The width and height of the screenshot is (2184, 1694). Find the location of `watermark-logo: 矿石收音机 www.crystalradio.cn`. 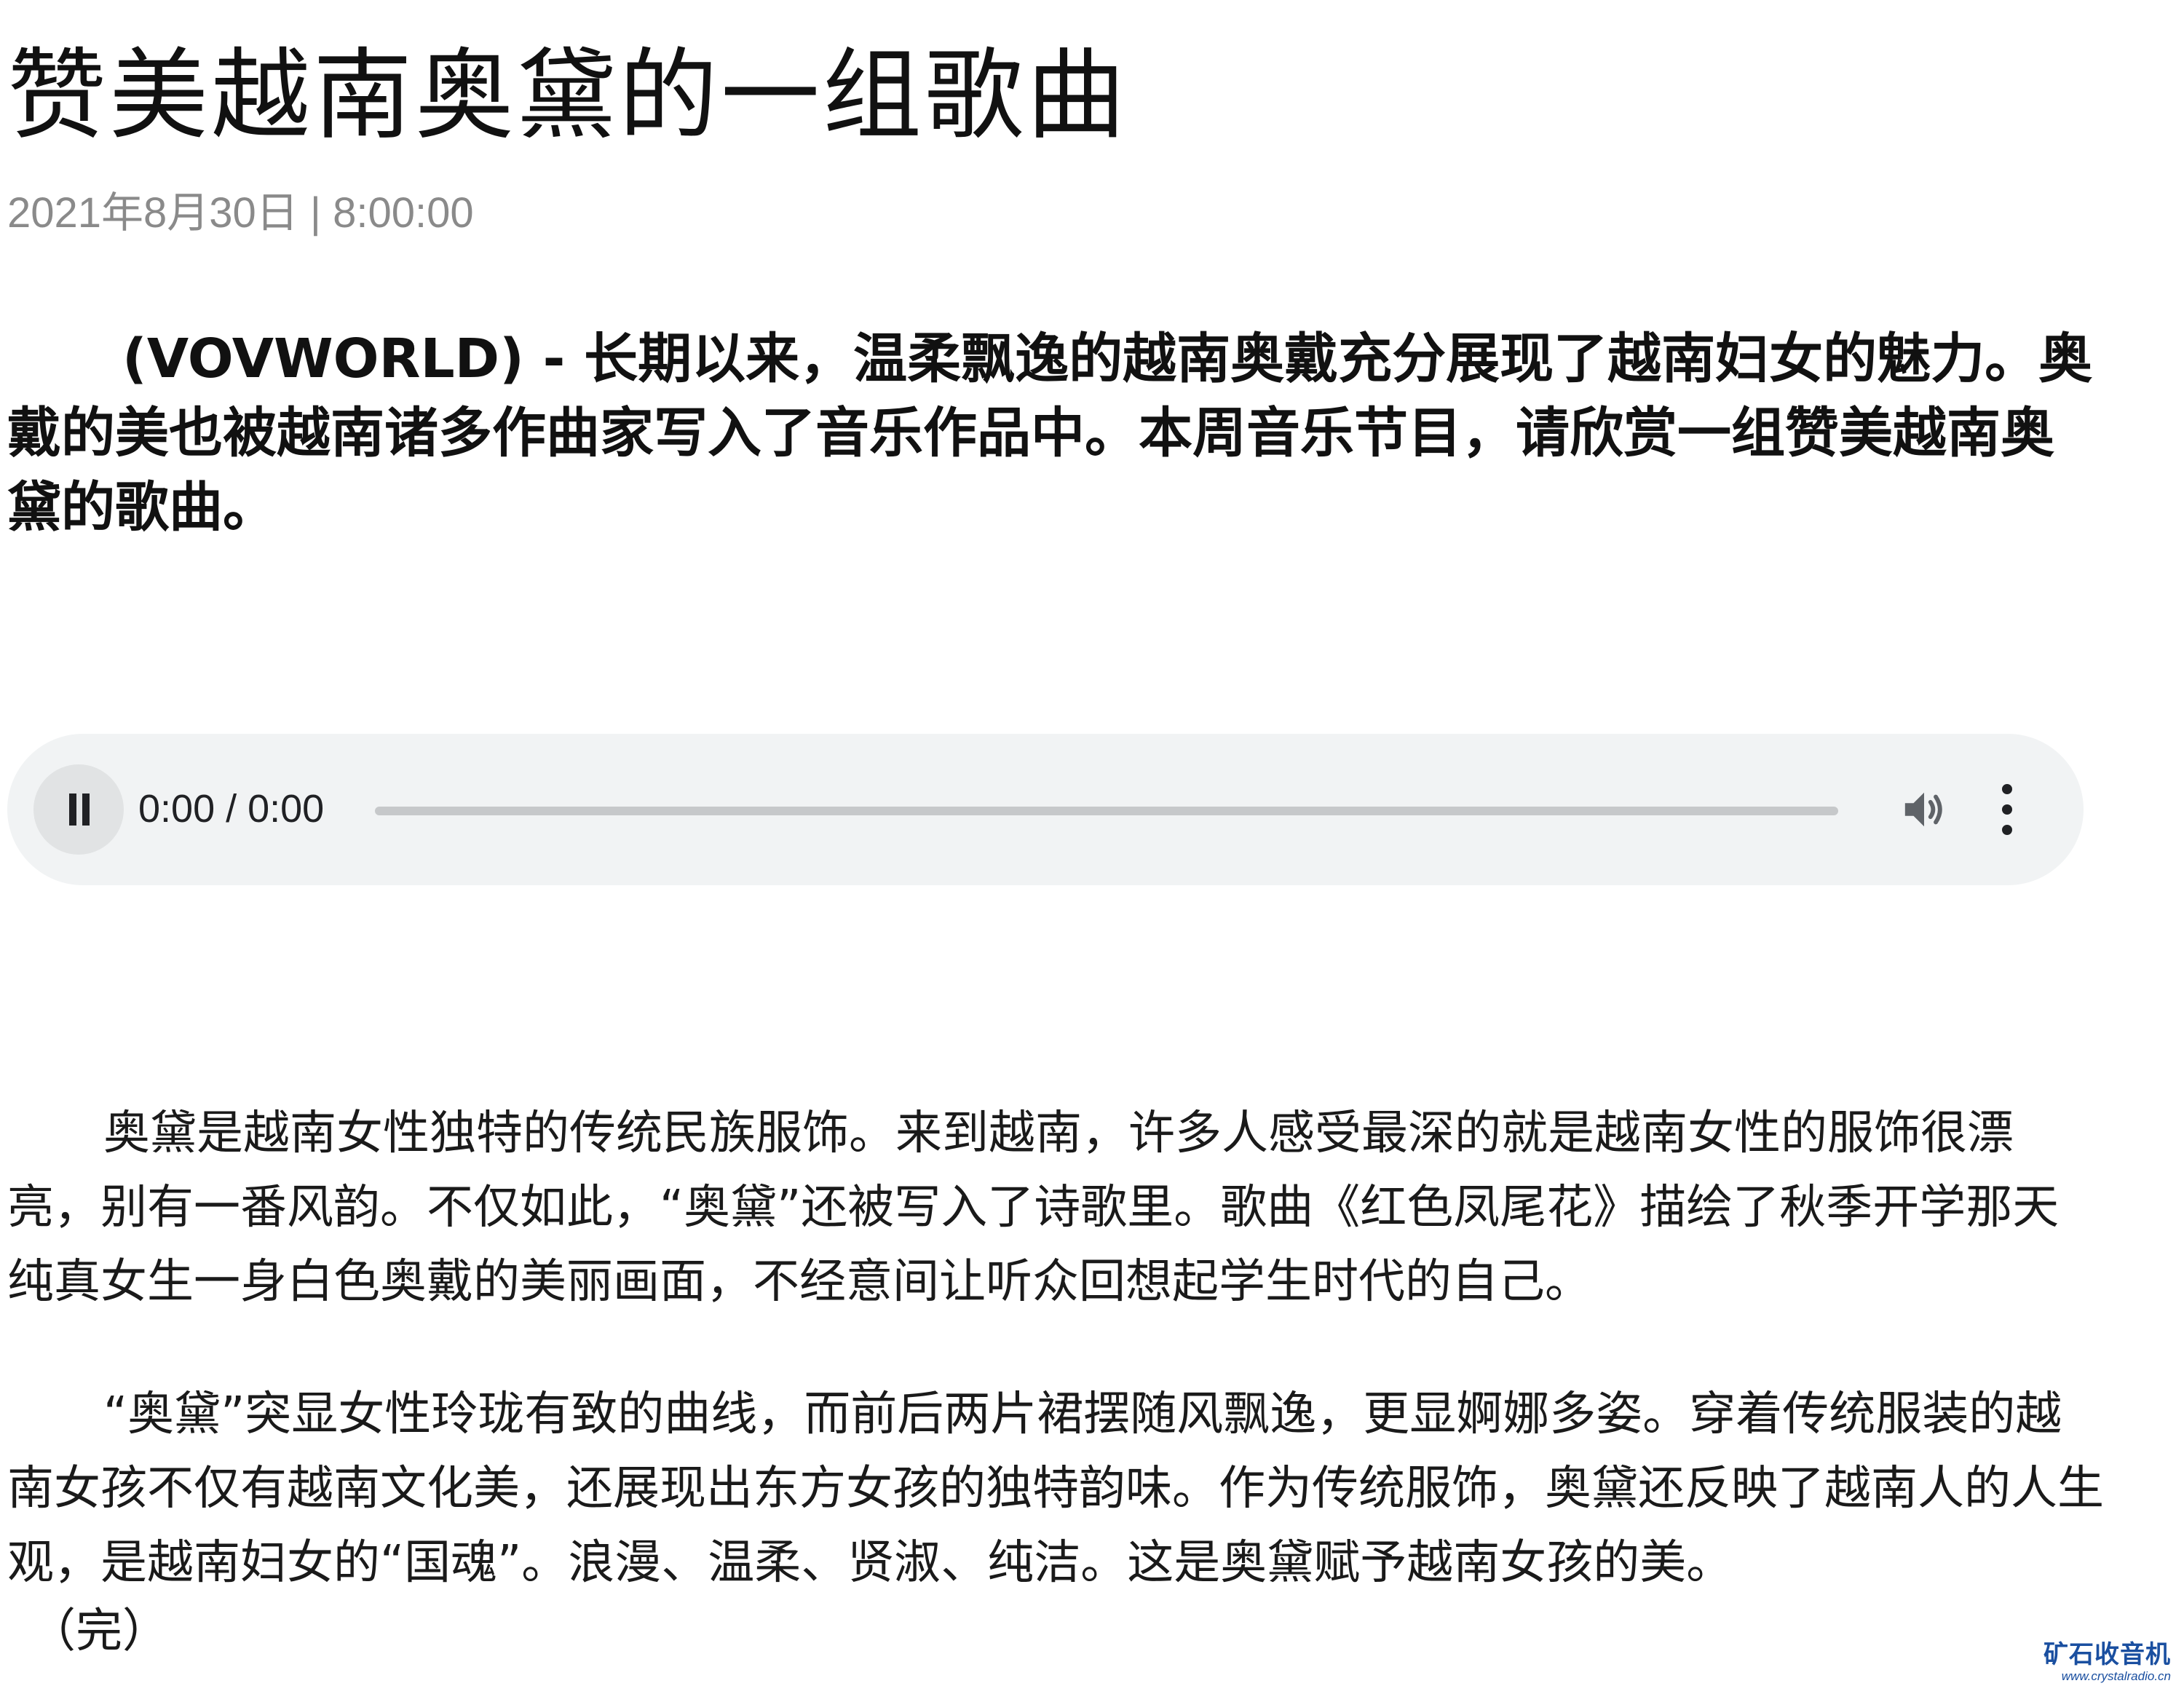

watermark-logo: 矿石收音机 www.crystalradio.cn is located at coordinates (2107, 1662).